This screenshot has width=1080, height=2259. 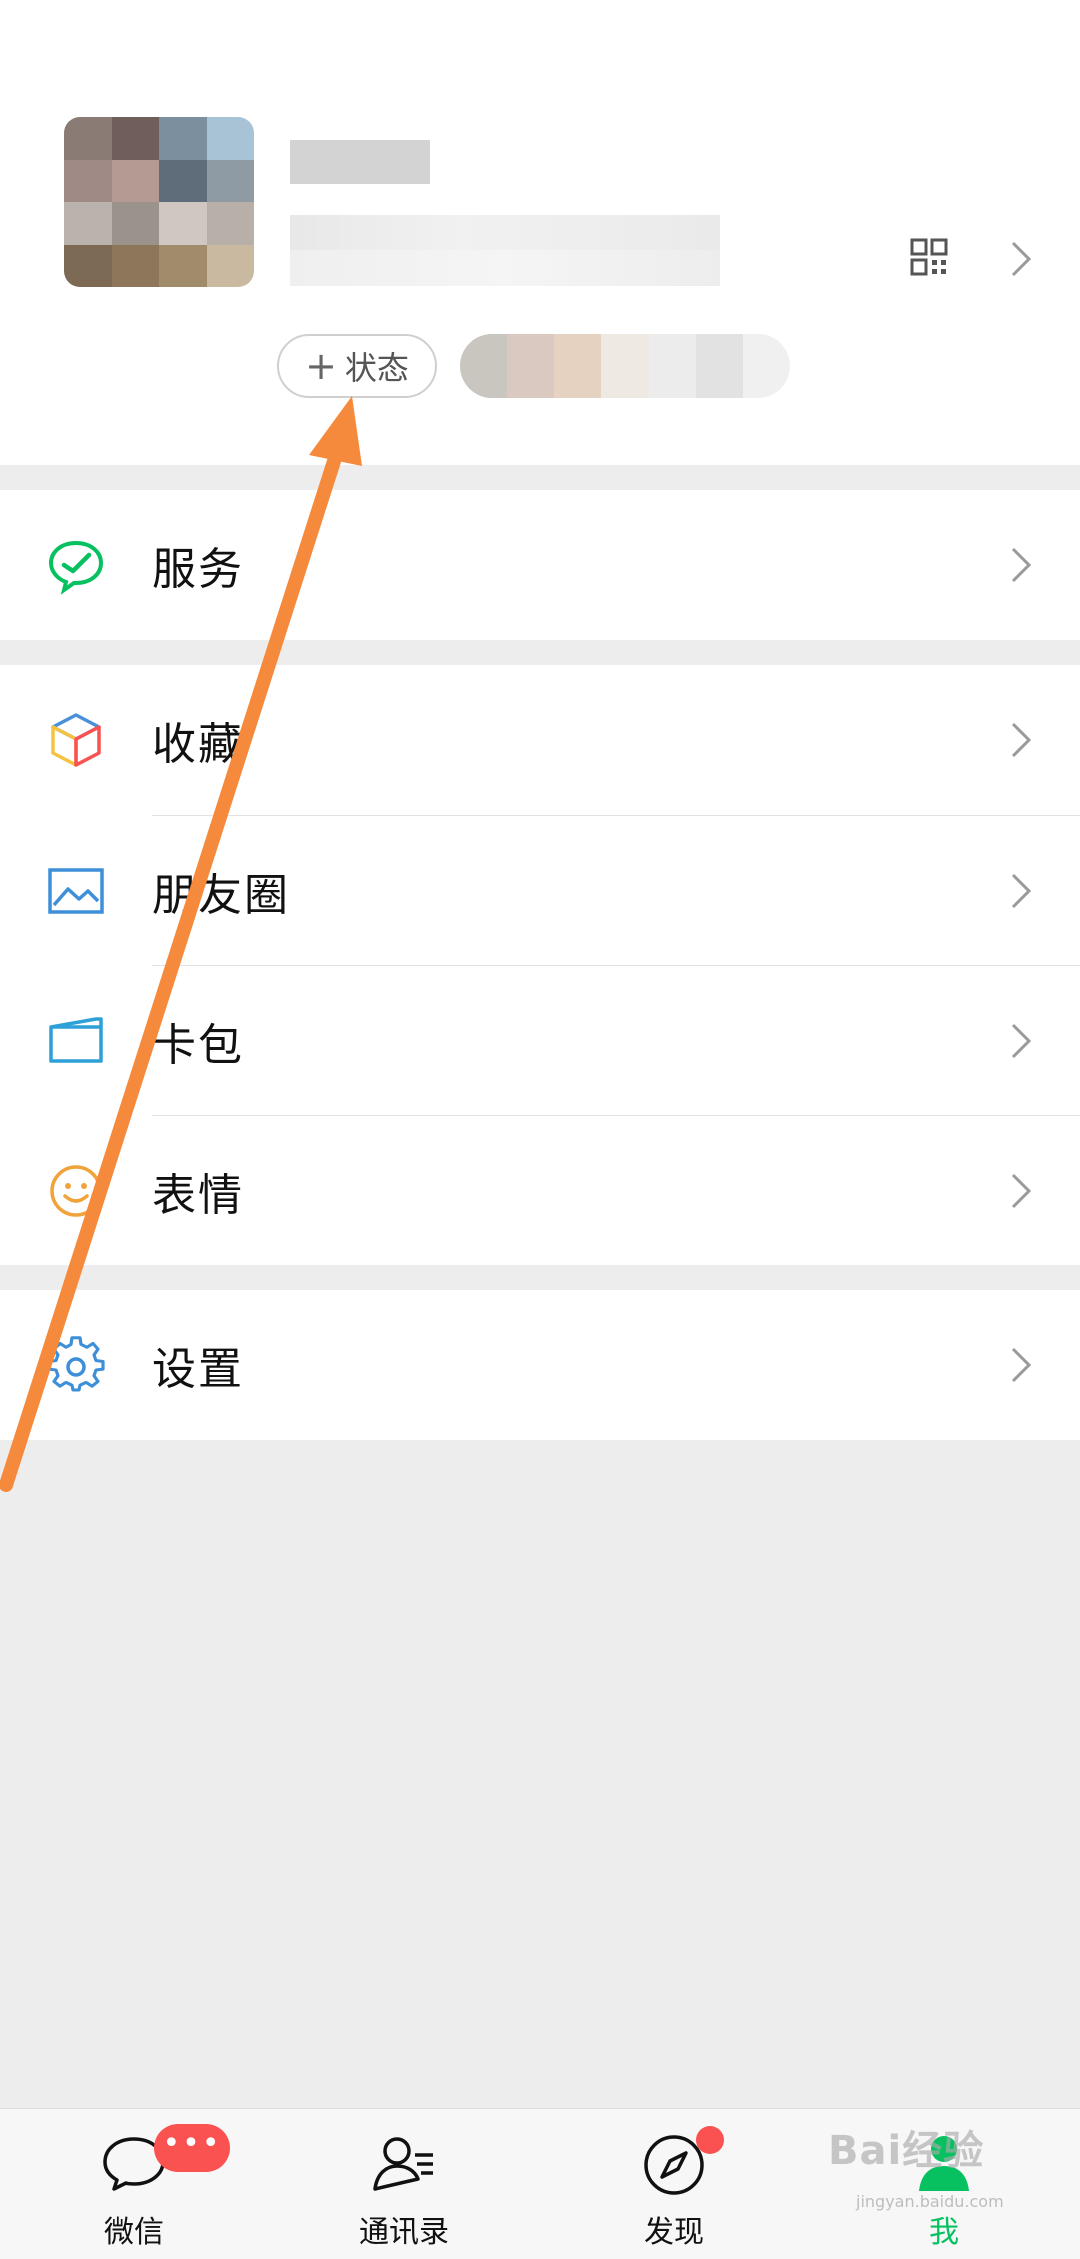 What do you see at coordinates (159, 202) in the screenshot?
I see `avatar` at bounding box center [159, 202].